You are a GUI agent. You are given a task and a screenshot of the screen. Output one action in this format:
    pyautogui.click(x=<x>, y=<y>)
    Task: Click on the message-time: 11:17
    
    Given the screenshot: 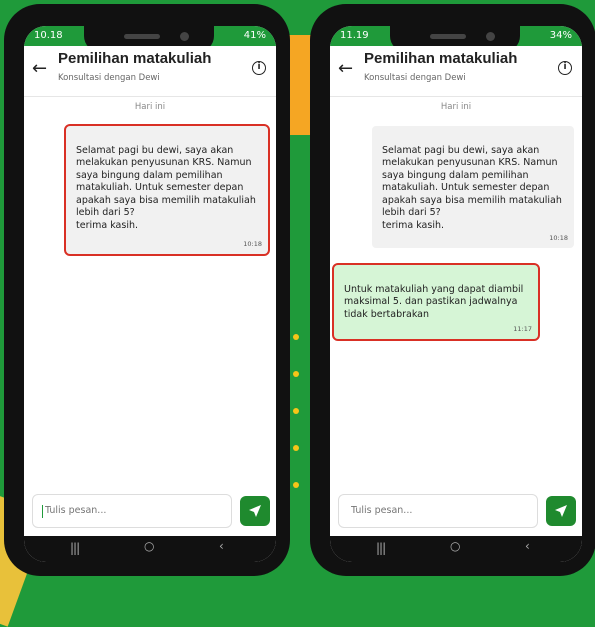 What is the action you would take?
    pyautogui.click(x=522, y=328)
    